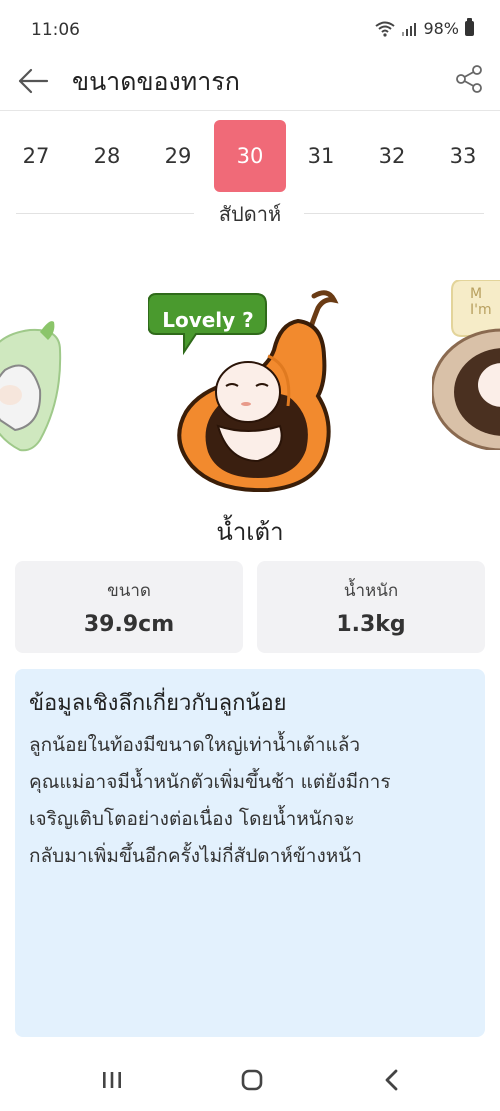 The height and width of the screenshot is (1111, 500). Describe the element at coordinates (463, 156) in the screenshot. I see `week-item: 33` at that location.